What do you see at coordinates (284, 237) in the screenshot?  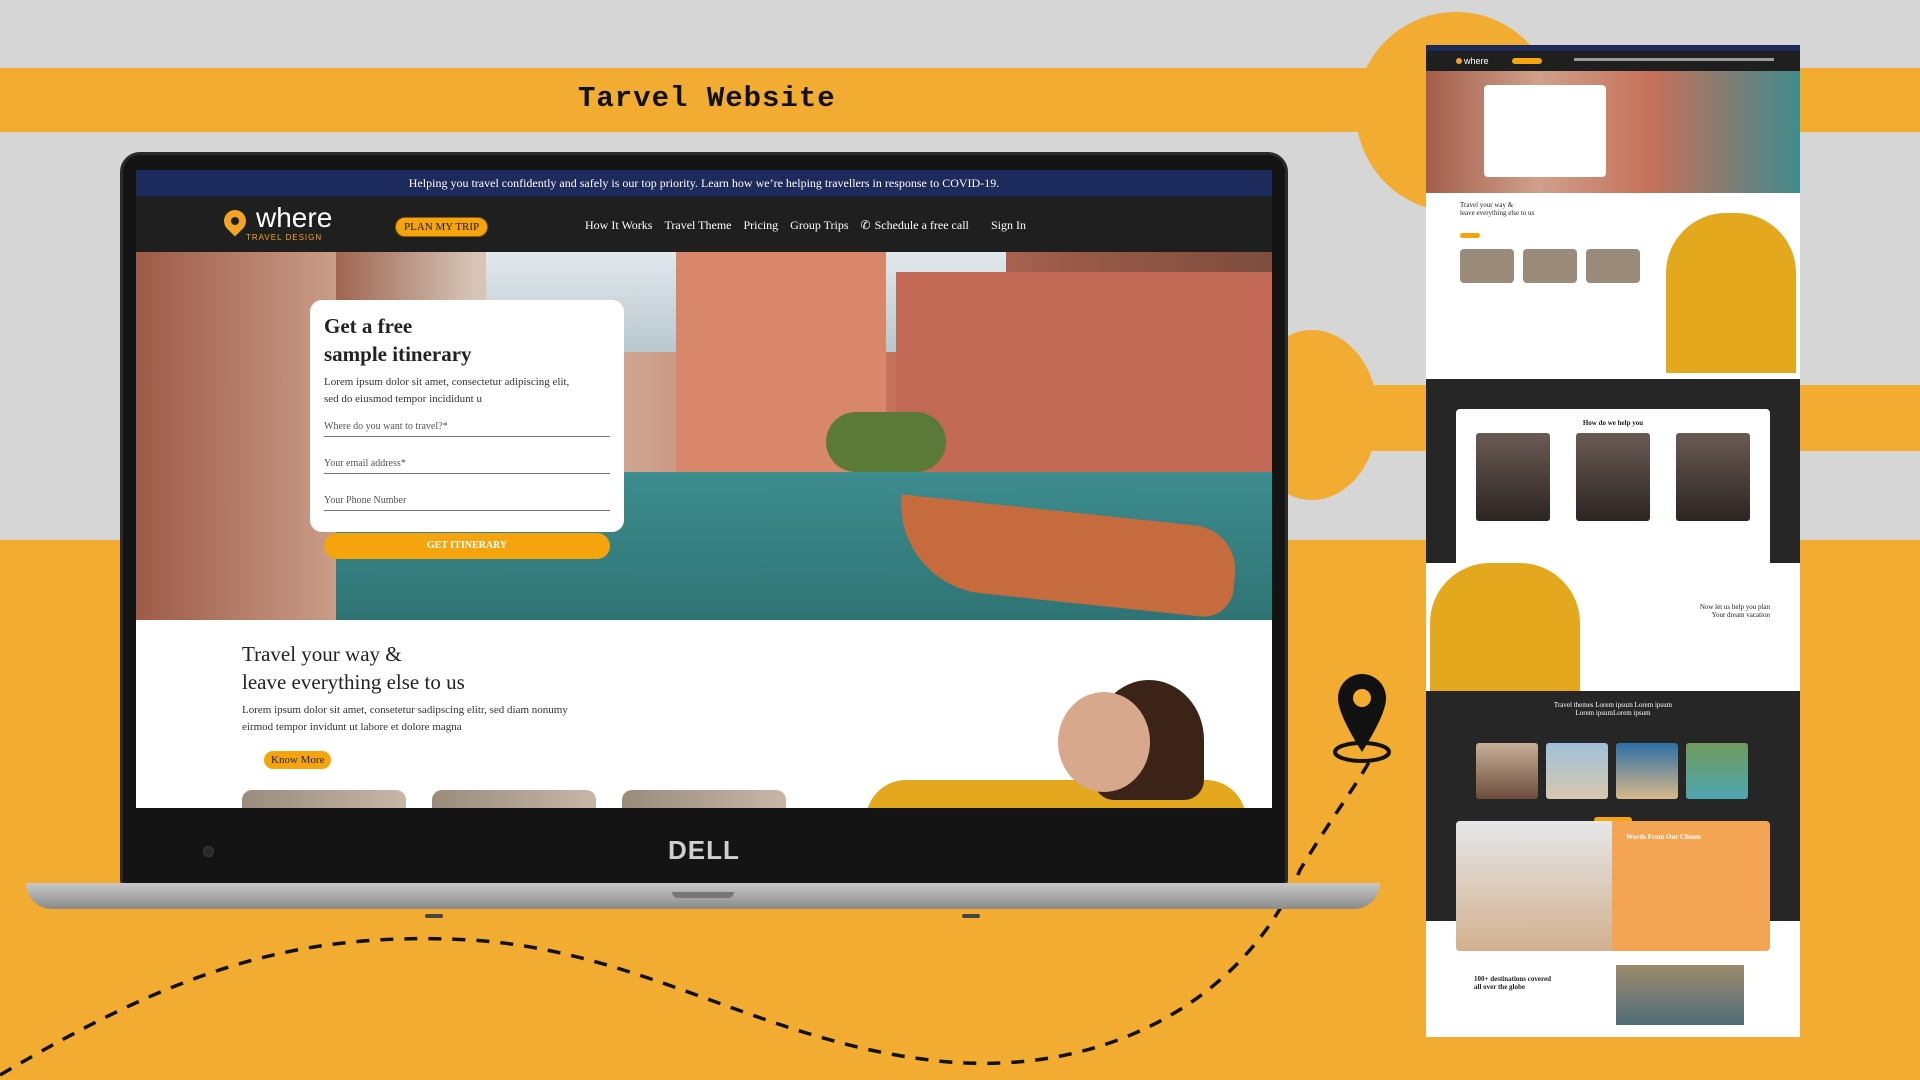 I see `logo-subtitle: TRAVEL DESIGN` at bounding box center [284, 237].